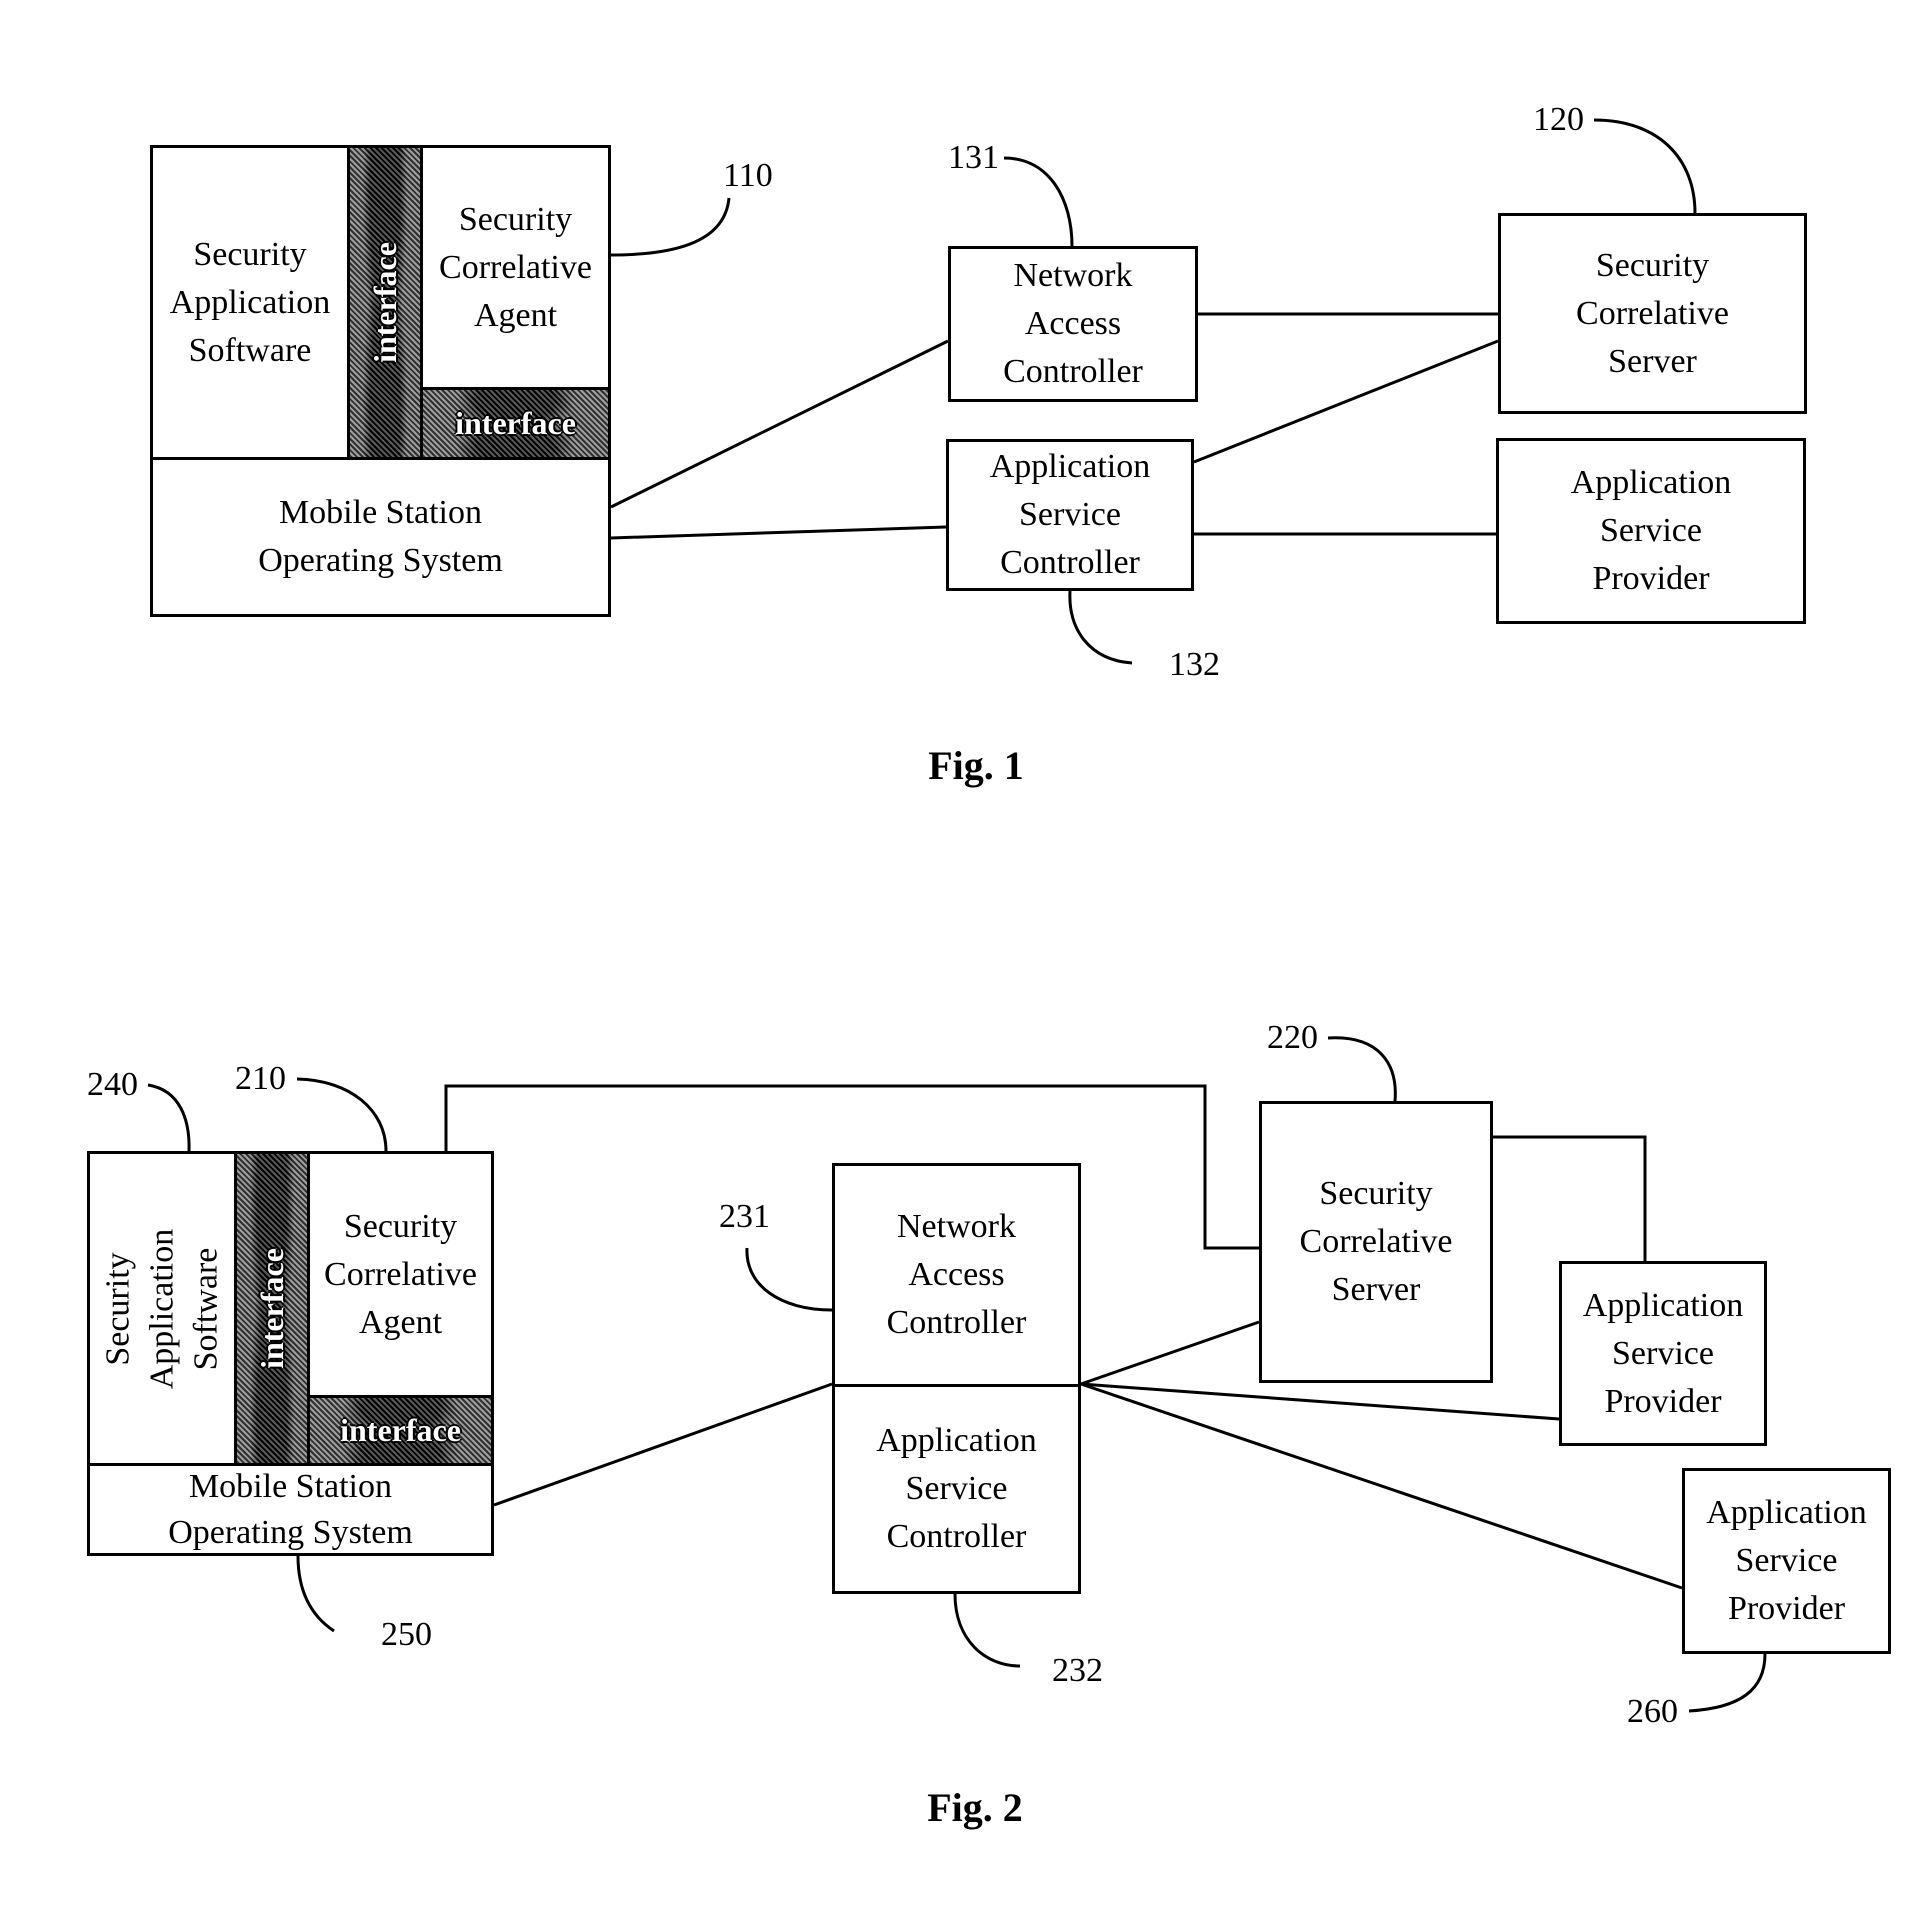 This screenshot has width=1928, height=1924. I want to click on link-asc-to-server, so click(1346, 401).